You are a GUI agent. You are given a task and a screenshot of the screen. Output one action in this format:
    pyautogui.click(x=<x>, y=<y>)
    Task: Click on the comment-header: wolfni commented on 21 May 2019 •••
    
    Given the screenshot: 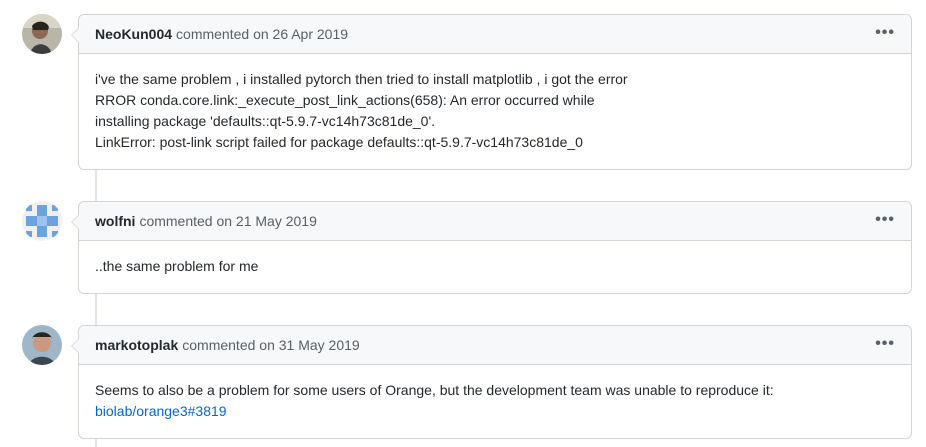 What is the action you would take?
    pyautogui.click(x=495, y=221)
    